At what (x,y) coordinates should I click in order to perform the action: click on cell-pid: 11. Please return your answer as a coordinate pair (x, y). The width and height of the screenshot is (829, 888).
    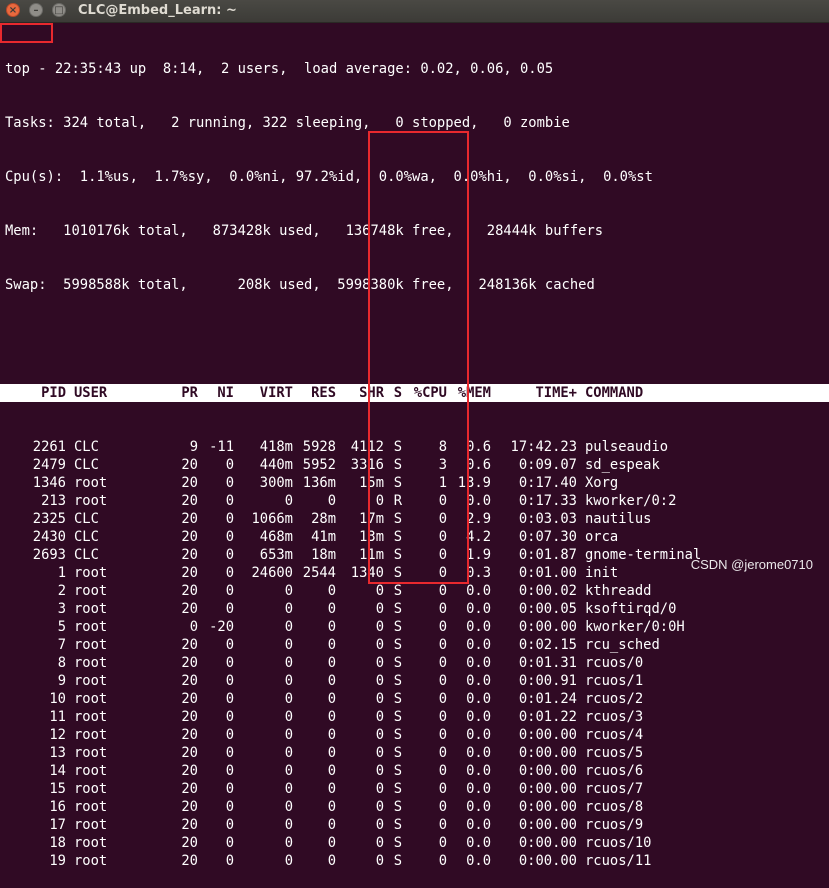
    Looking at the image, I should click on (57, 717).